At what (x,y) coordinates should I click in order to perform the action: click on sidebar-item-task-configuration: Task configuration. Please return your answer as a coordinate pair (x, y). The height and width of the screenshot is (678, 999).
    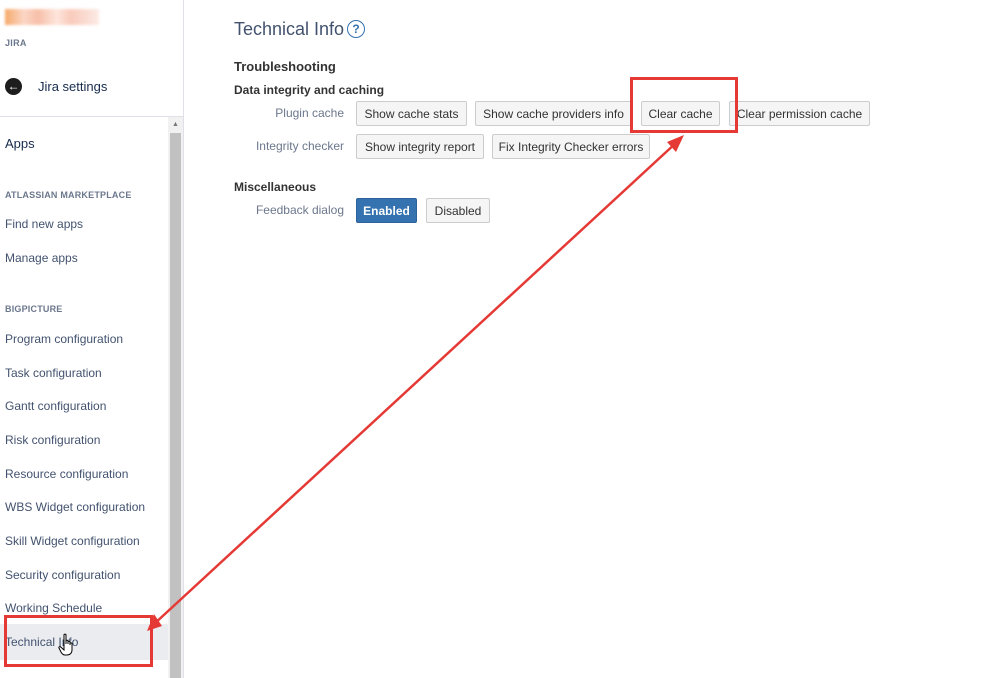
    Looking at the image, I should click on (84, 373).